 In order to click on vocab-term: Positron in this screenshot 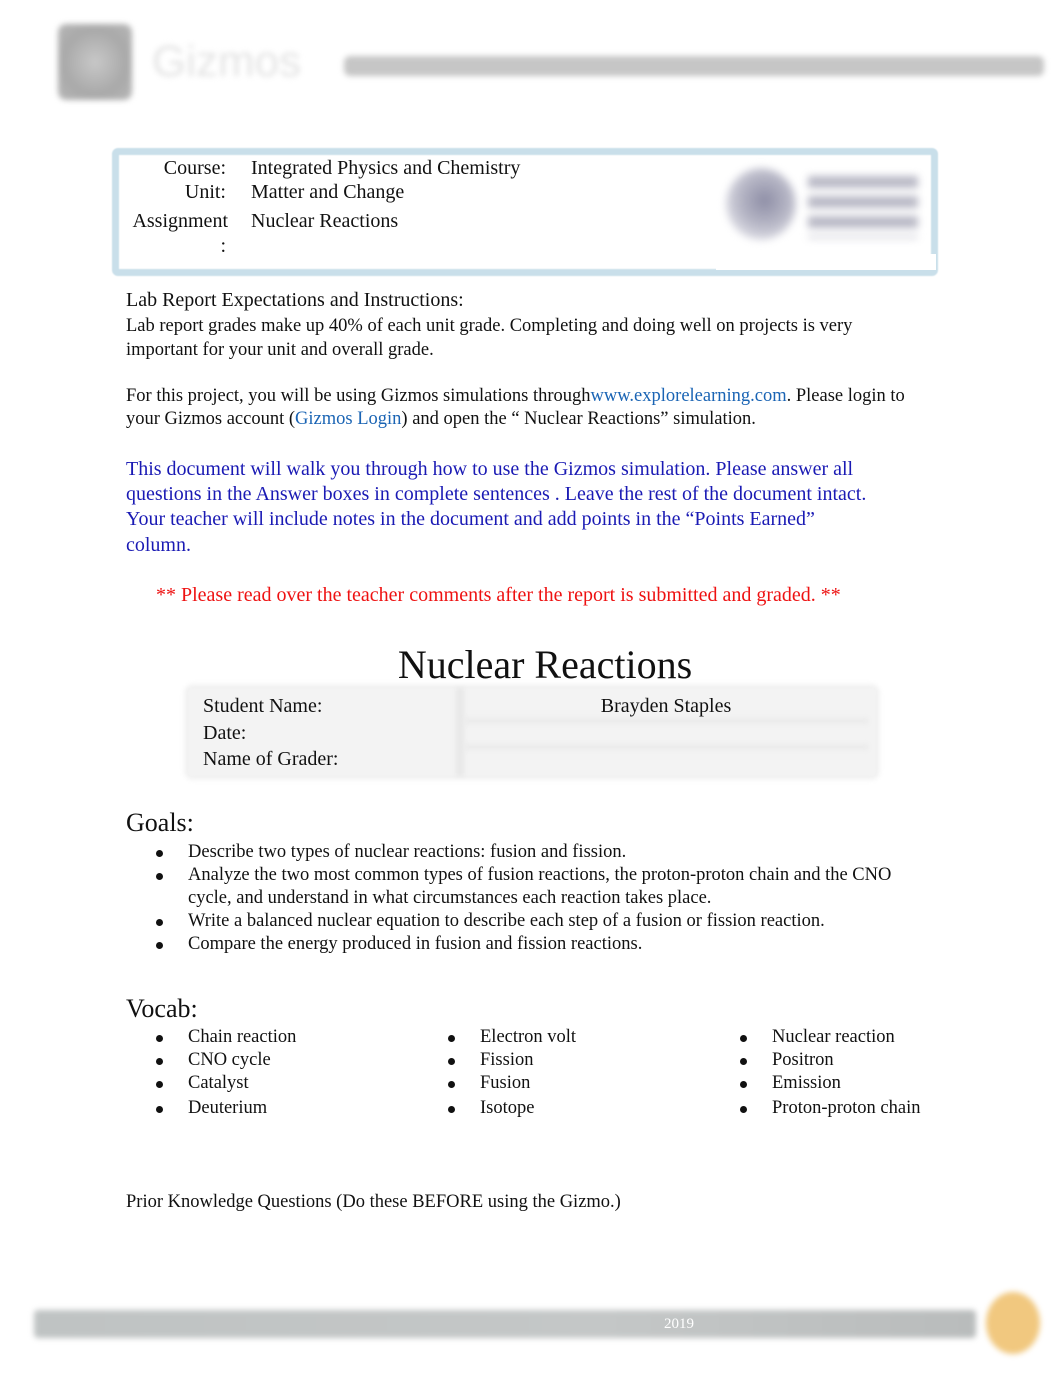, I will do `click(803, 1060)`.